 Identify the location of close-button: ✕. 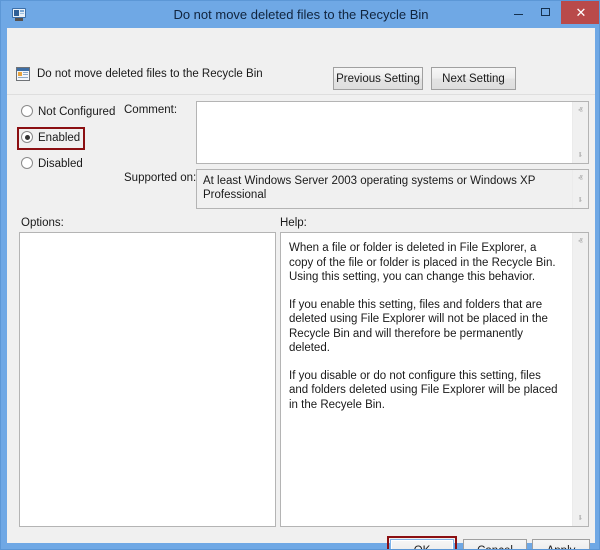
(580, 12).